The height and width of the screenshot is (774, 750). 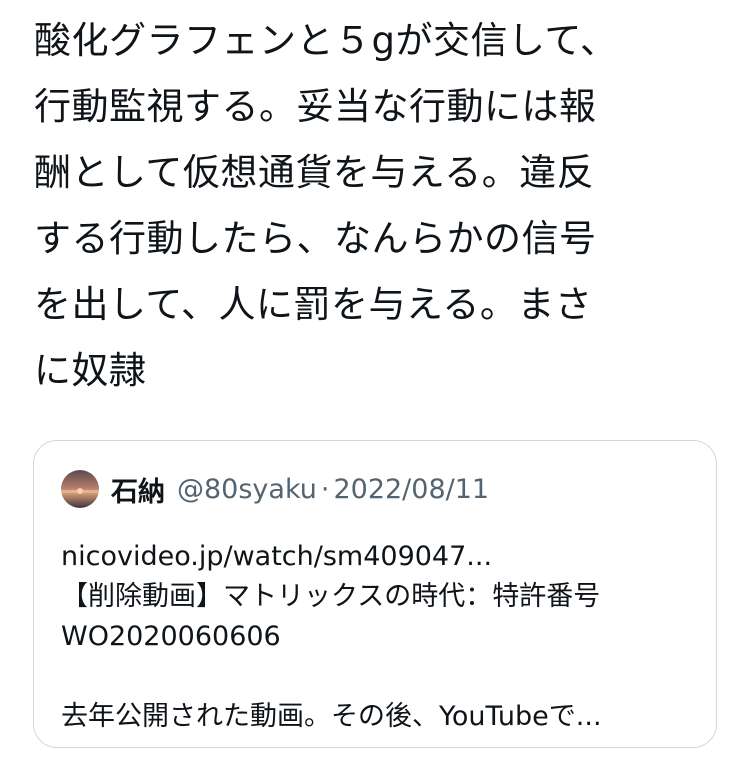 I want to click on quoted-blank-line, so click(x=381, y=677).